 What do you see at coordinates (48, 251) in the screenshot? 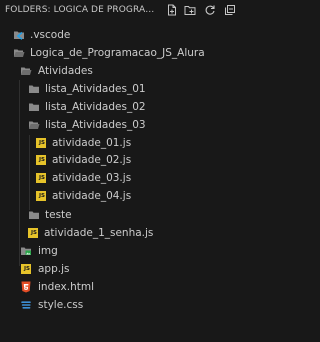
I see `tree-item-label: img` at bounding box center [48, 251].